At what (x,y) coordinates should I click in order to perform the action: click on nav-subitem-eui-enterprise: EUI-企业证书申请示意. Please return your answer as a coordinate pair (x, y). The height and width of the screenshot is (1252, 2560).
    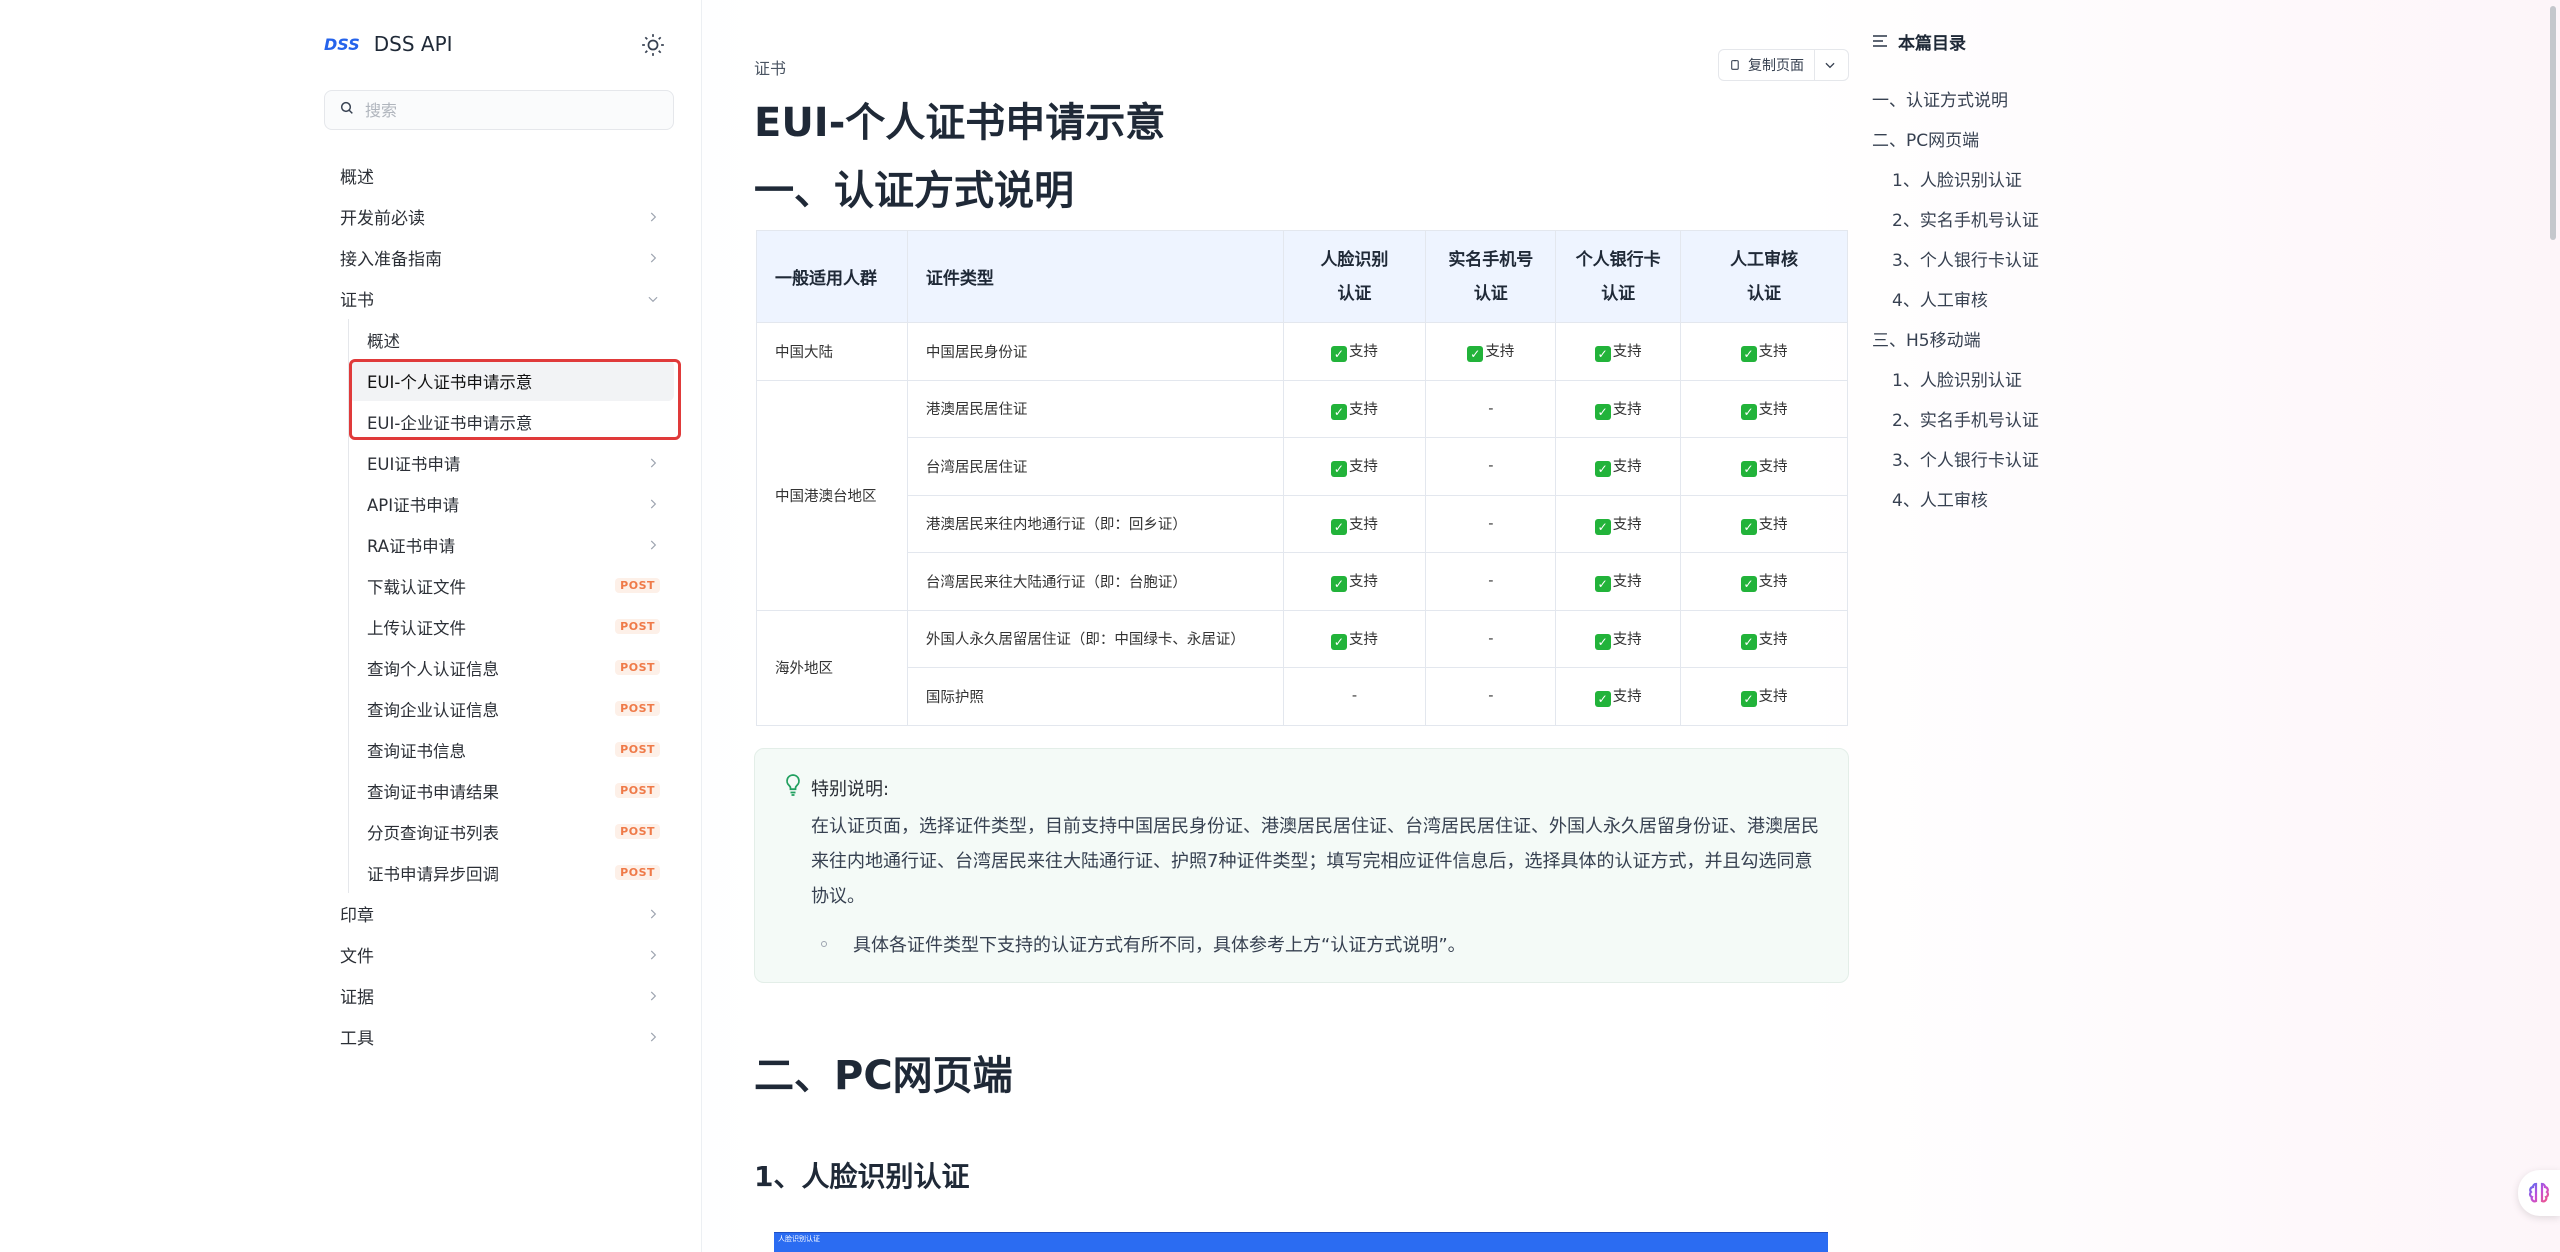
    Looking at the image, I should click on (511, 421).